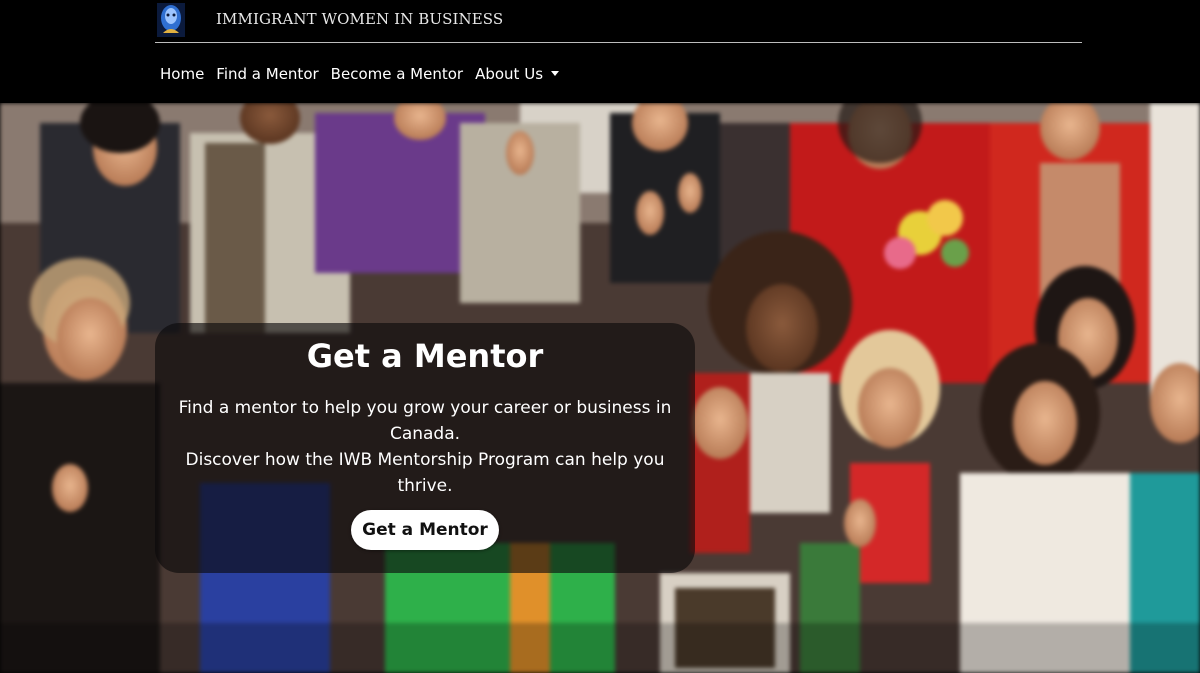  What do you see at coordinates (397, 74) in the screenshot?
I see `nav-become-a-mentor: Become a Mentor` at bounding box center [397, 74].